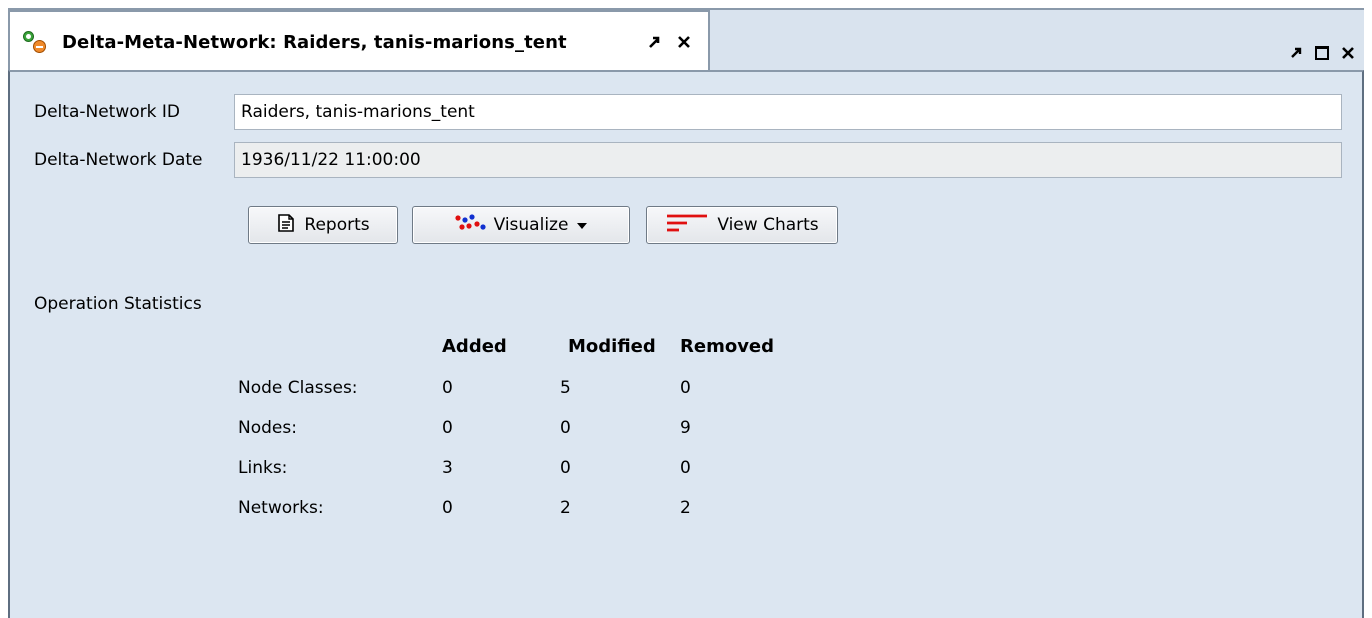  I want to click on delta-network-icon, so click(35, 42).